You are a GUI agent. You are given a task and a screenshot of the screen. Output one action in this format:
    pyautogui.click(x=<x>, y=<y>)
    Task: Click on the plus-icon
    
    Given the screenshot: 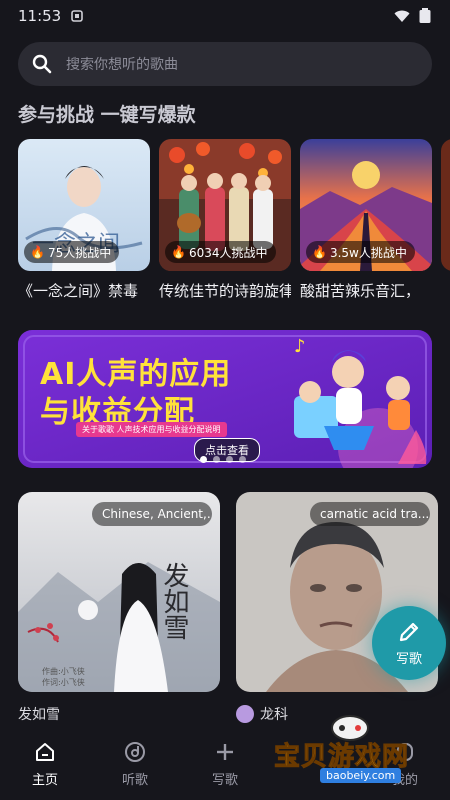 What is the action you would take?
    pyautogui.click(x=225, y=751)
    